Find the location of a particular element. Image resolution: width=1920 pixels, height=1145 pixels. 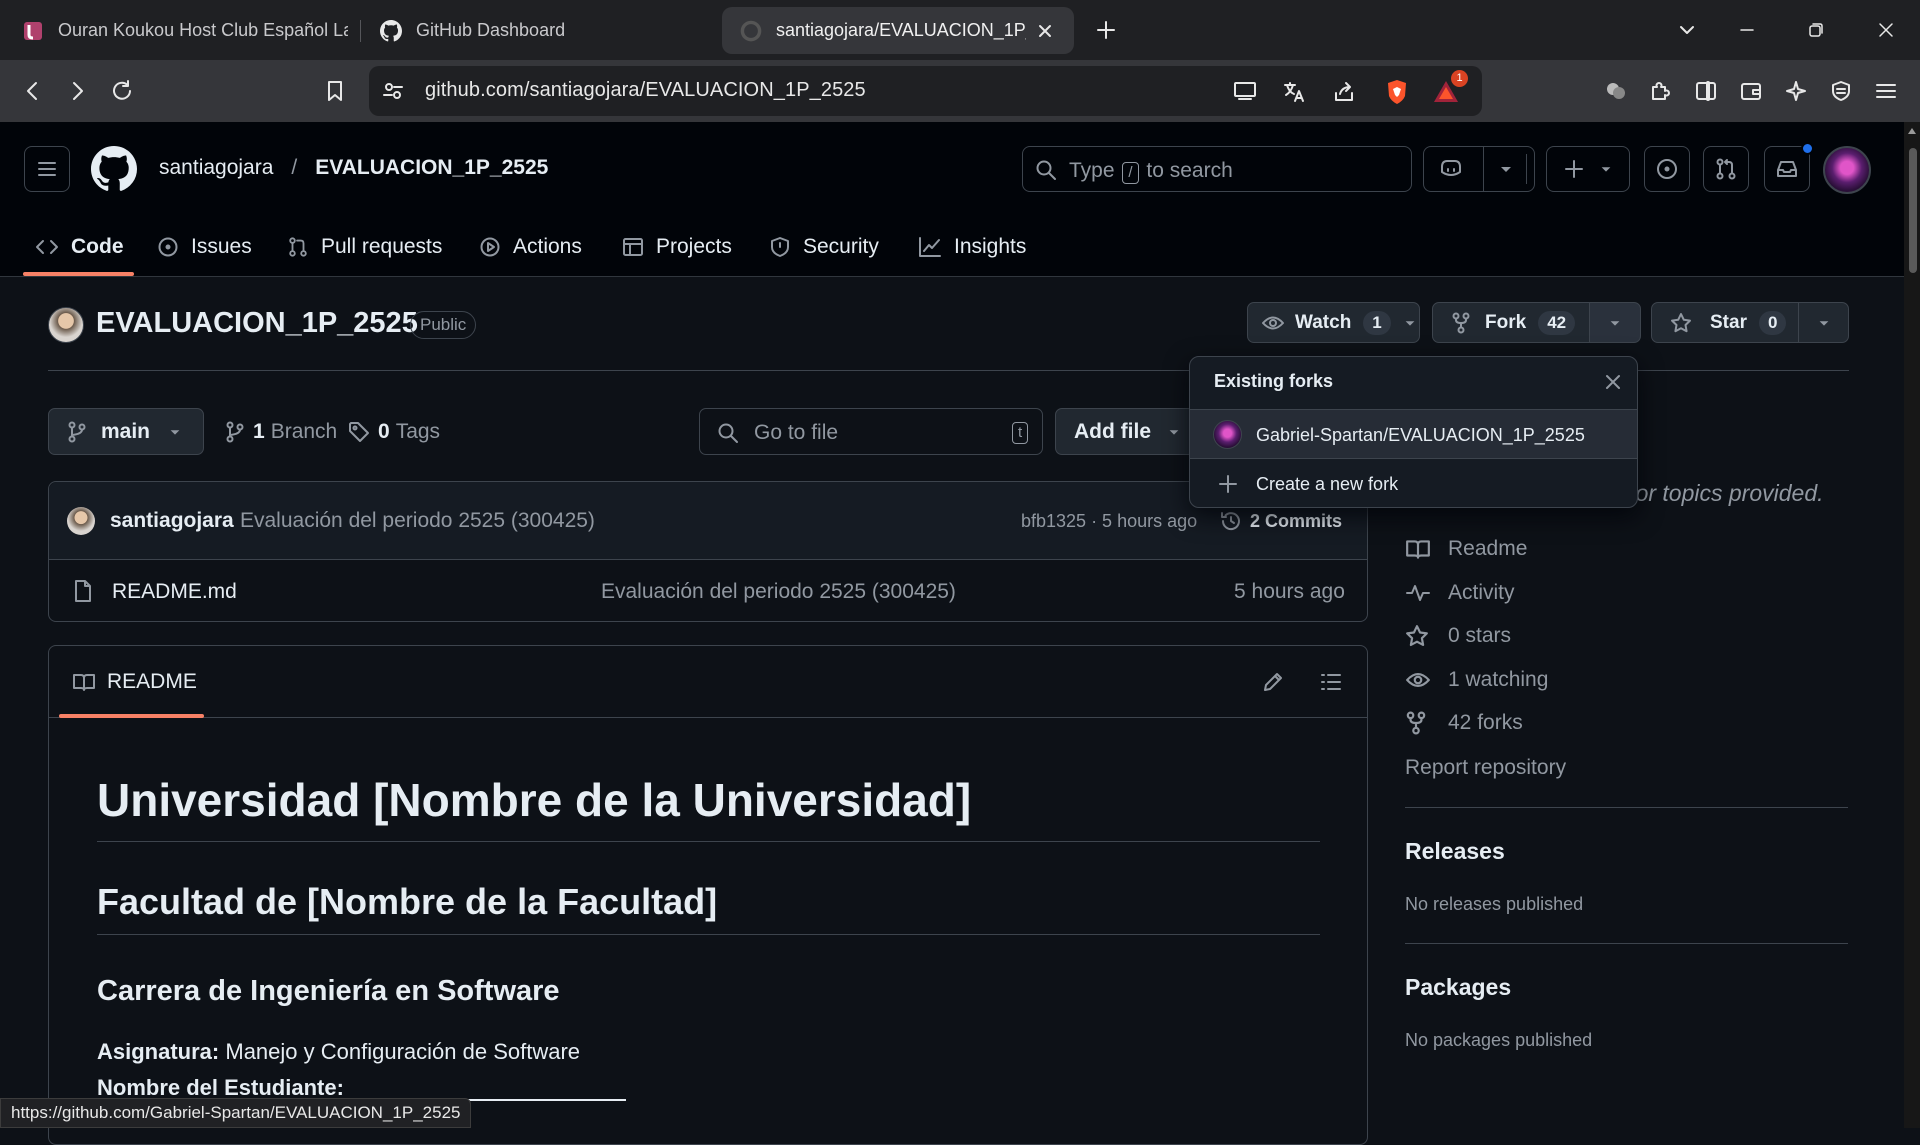

commit-author-avatar is located at coordinates (81, 521).